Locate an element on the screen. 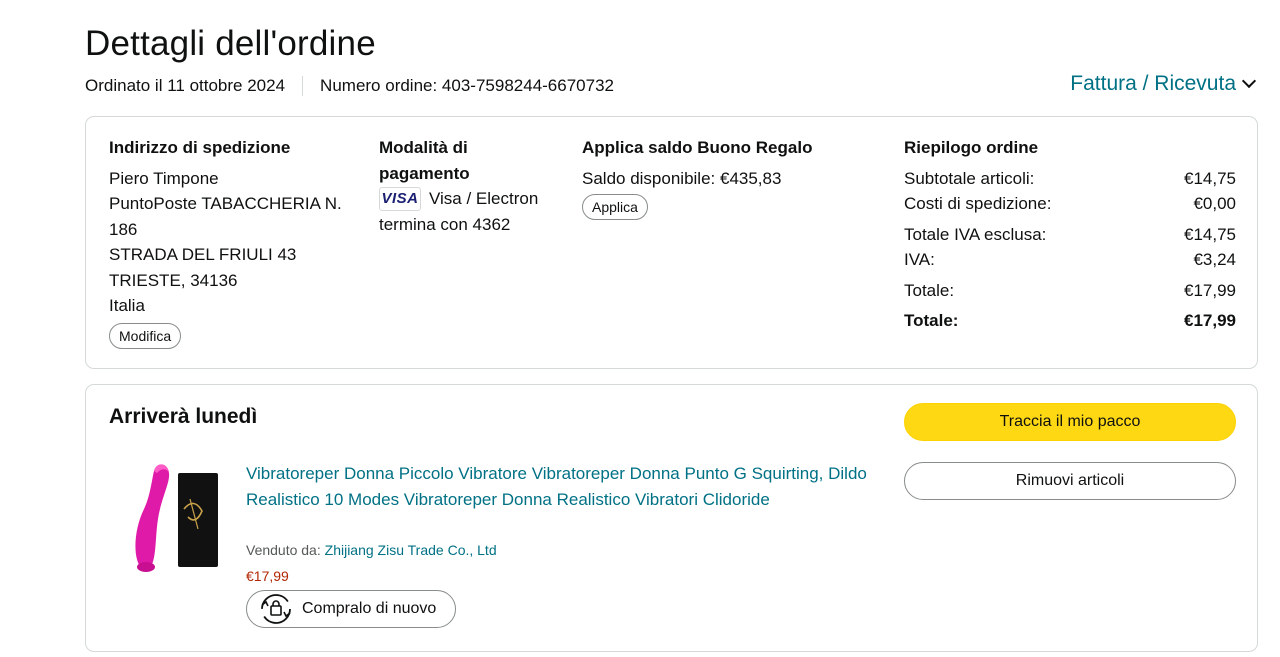  chevron-down-icon is located at coordinates (1249, 81).